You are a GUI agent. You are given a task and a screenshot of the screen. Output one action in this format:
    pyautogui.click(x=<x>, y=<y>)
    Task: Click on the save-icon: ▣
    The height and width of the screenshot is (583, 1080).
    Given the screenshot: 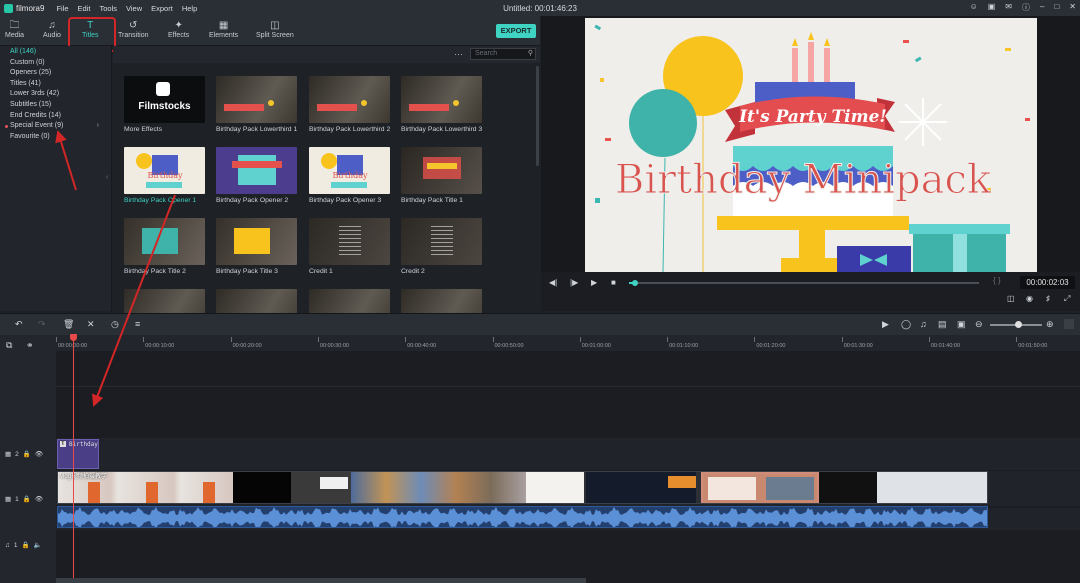 What is the action you would take?
    pyautogui.click(x=992, y=7)
    